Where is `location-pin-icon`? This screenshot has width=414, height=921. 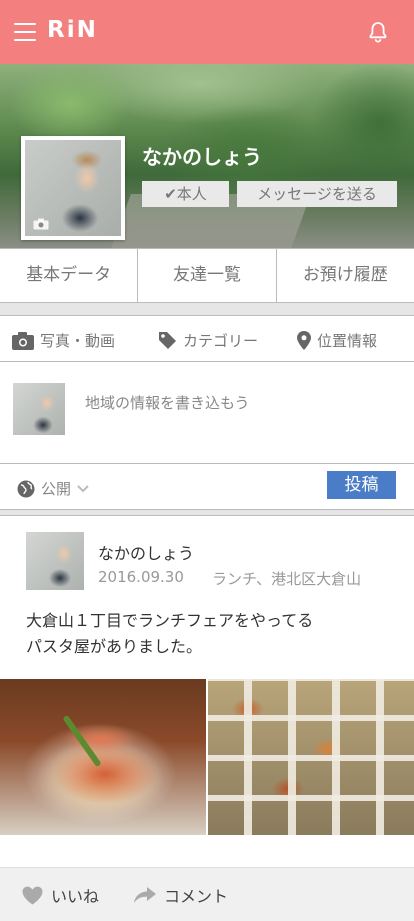
location-pin-icon is located at coordinates (304, 340).